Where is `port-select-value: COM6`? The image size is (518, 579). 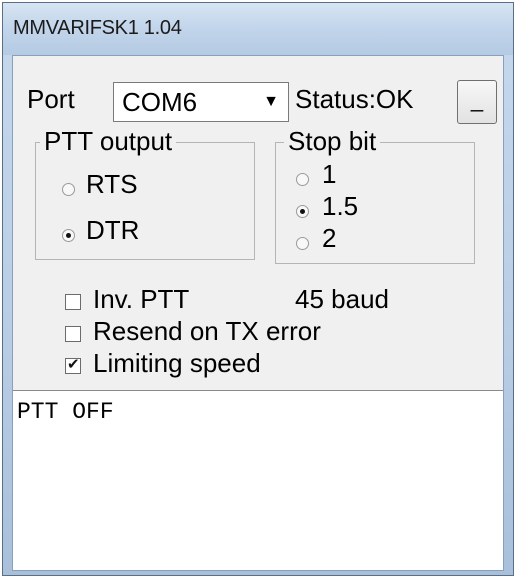
port-select-value: COM6 is located at coordinates (160, 102).